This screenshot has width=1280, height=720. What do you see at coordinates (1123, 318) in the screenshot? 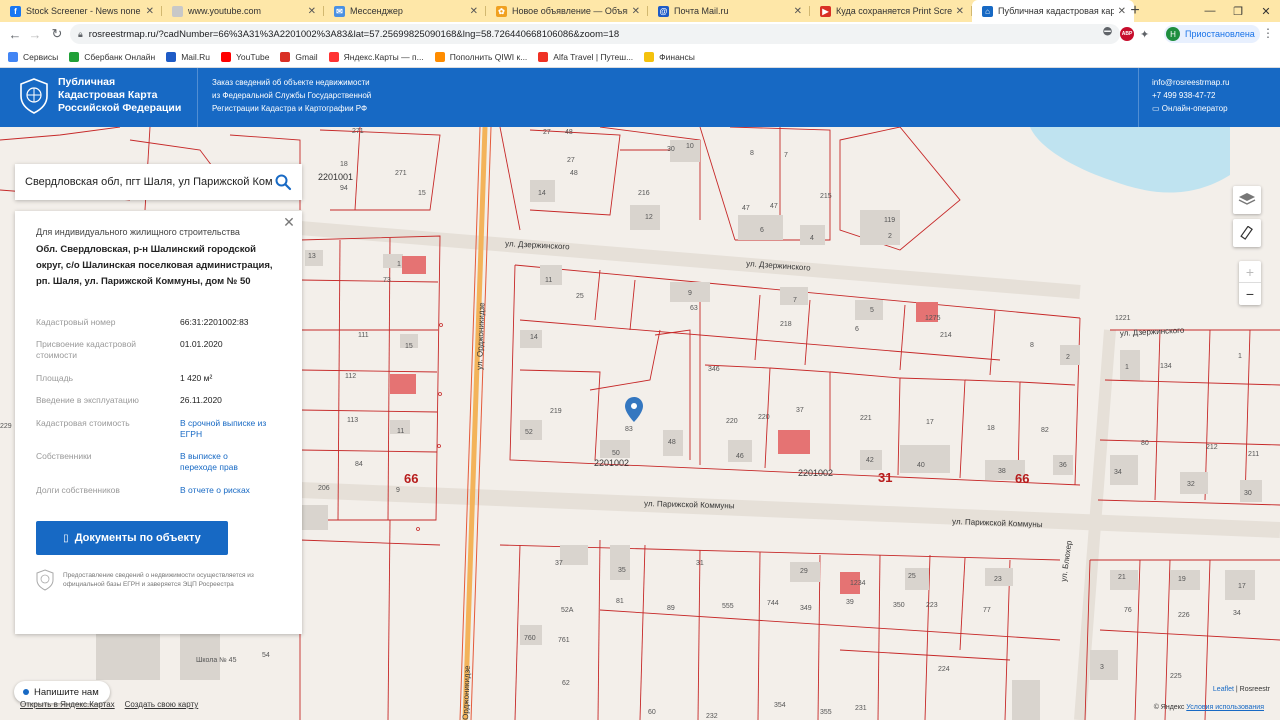
I see `svg-text: 1221` at bounding box center [1123, 318].